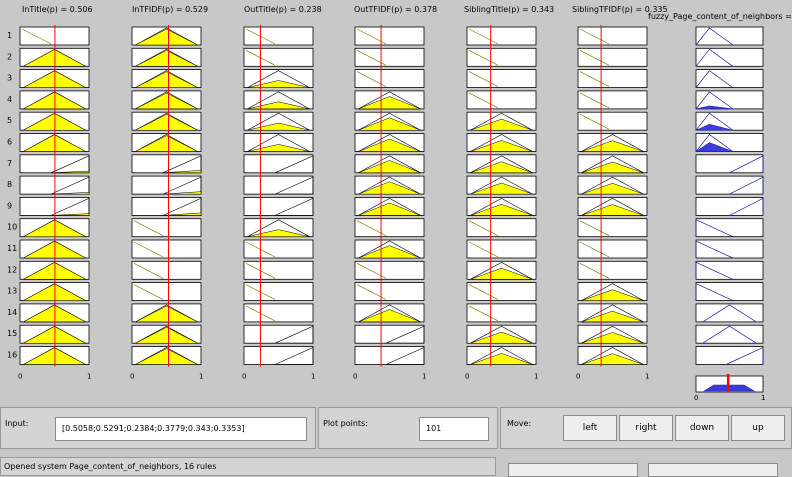  Describe the element at coordinates (345, 423) in the screenshot. I see `plot-points-label: Plot points:` at that location.